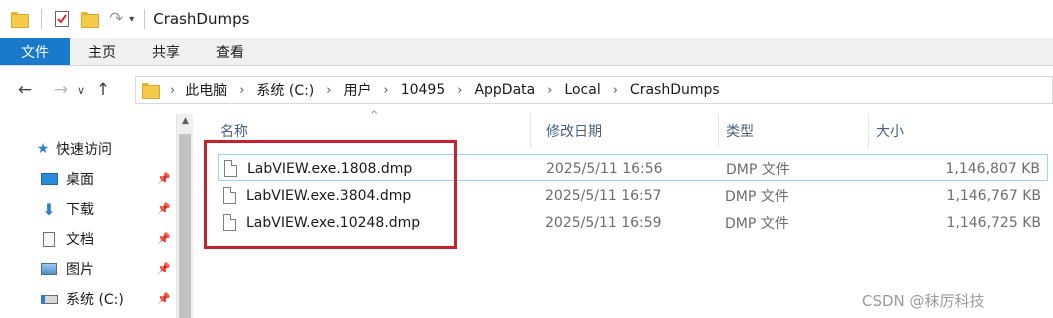 Image resolution: width=1053 pixels, height=318 pixels. I want to click on customize-dropdown-icon: ▾, so click(131, 19).